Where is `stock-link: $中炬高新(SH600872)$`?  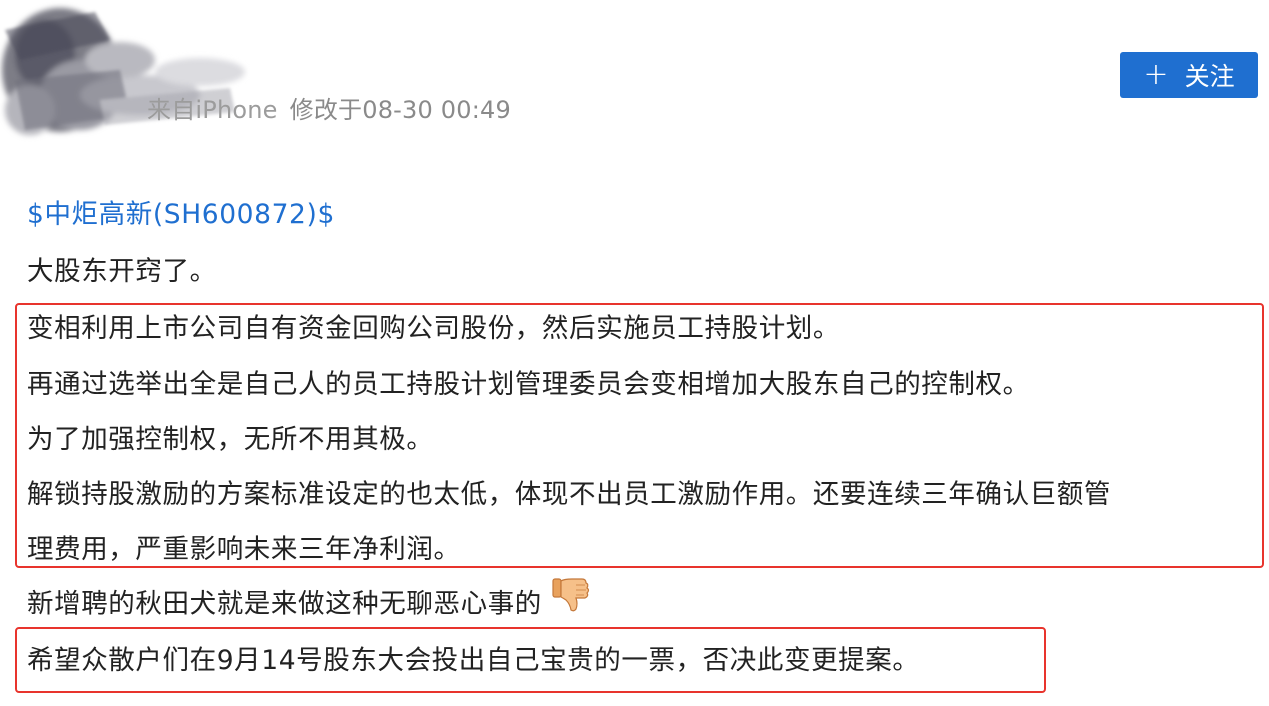 stock-link: $中炬高新(SH600872)$ is located at coordinates (181, 215).